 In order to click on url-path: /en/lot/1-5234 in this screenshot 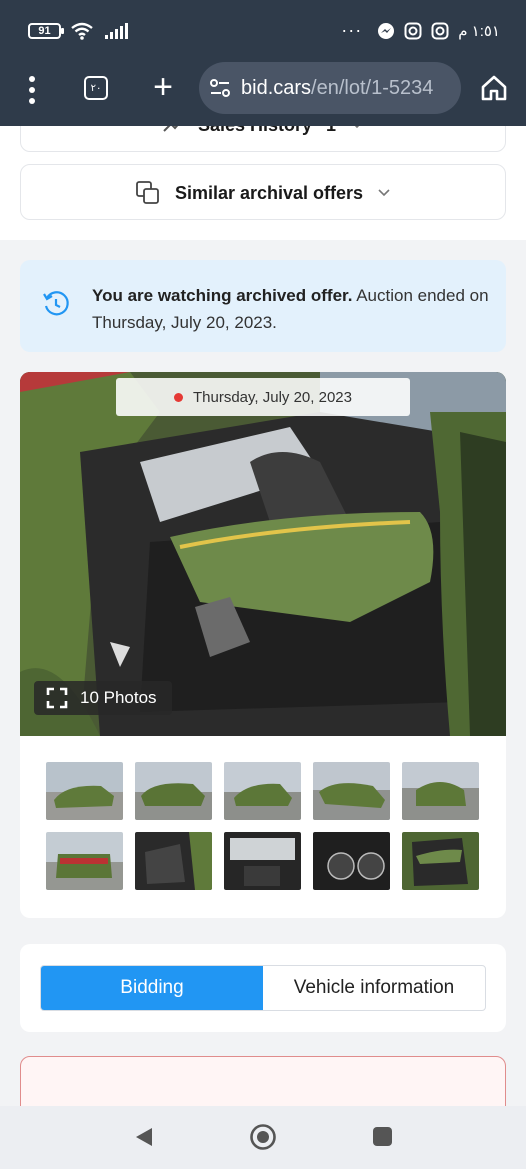, I will do `click(372, 87)`.